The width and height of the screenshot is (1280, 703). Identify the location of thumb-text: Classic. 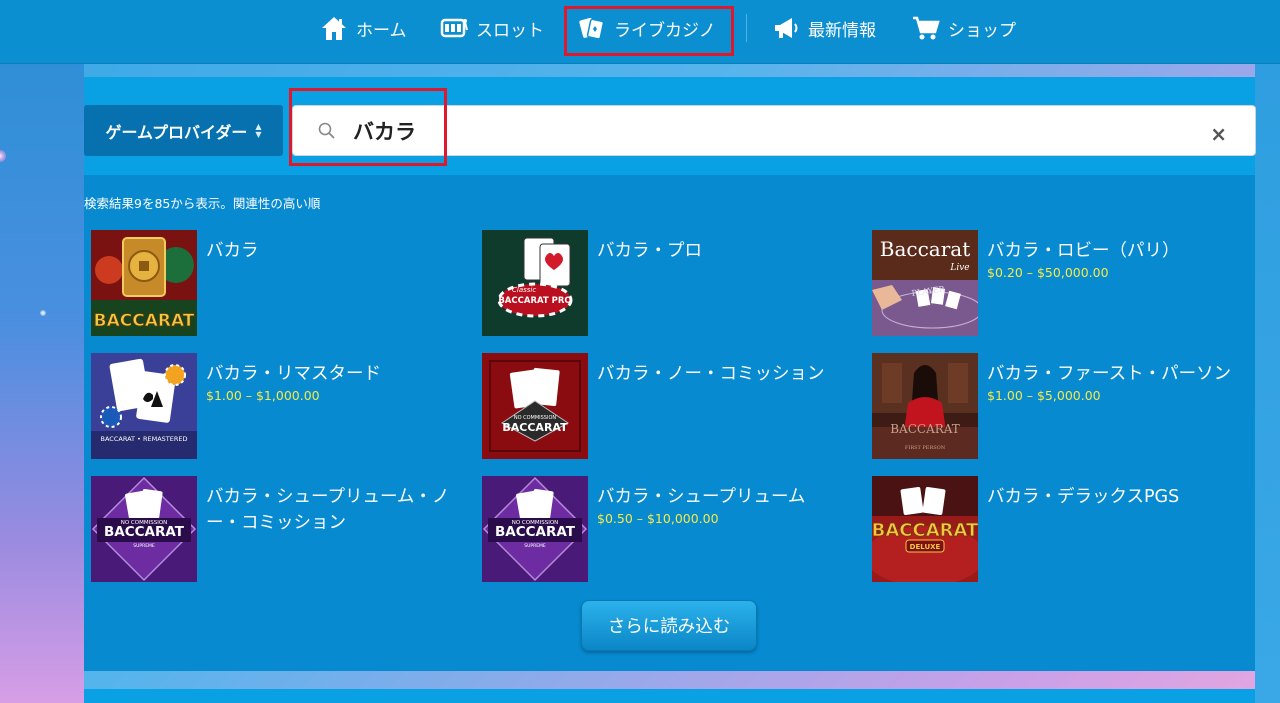
(524, 290).